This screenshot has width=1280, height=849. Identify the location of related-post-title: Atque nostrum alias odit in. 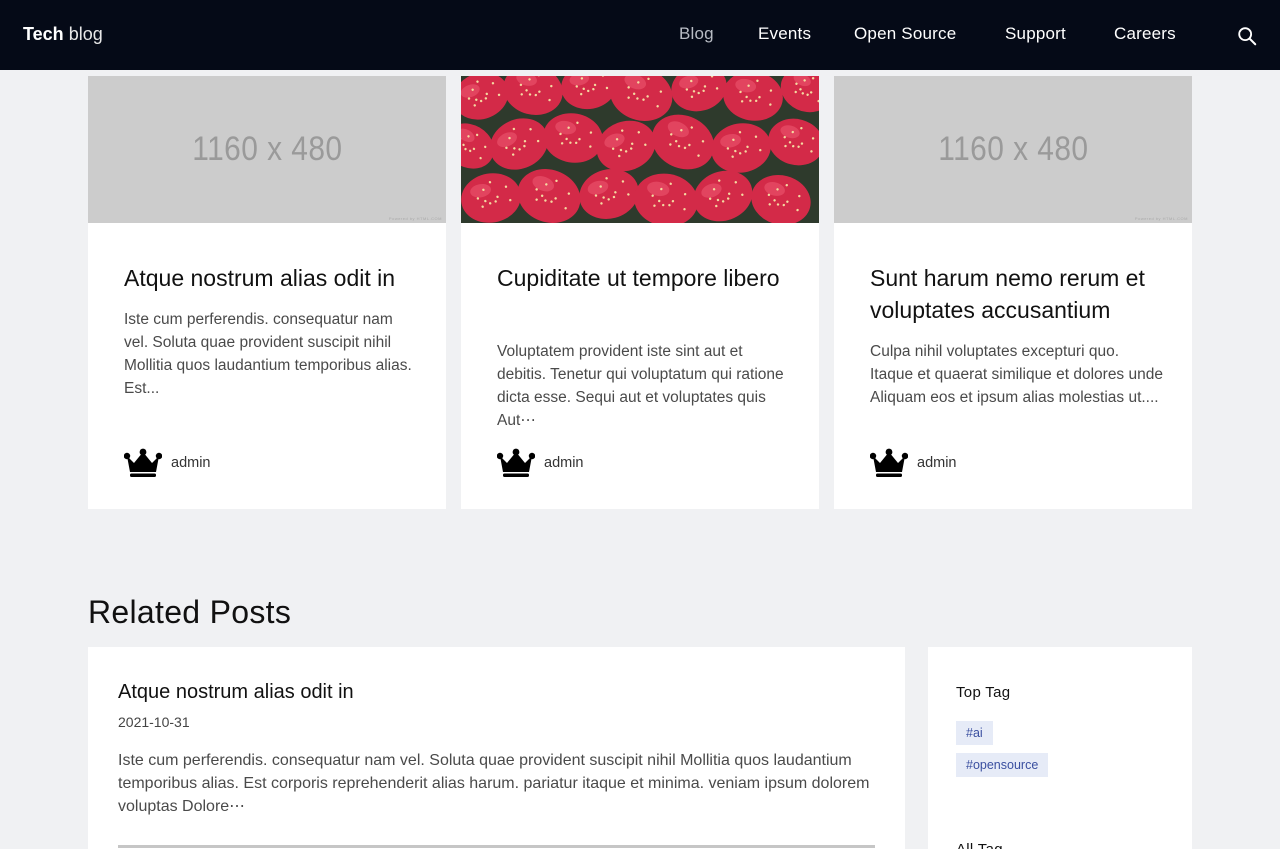
(236, 692).